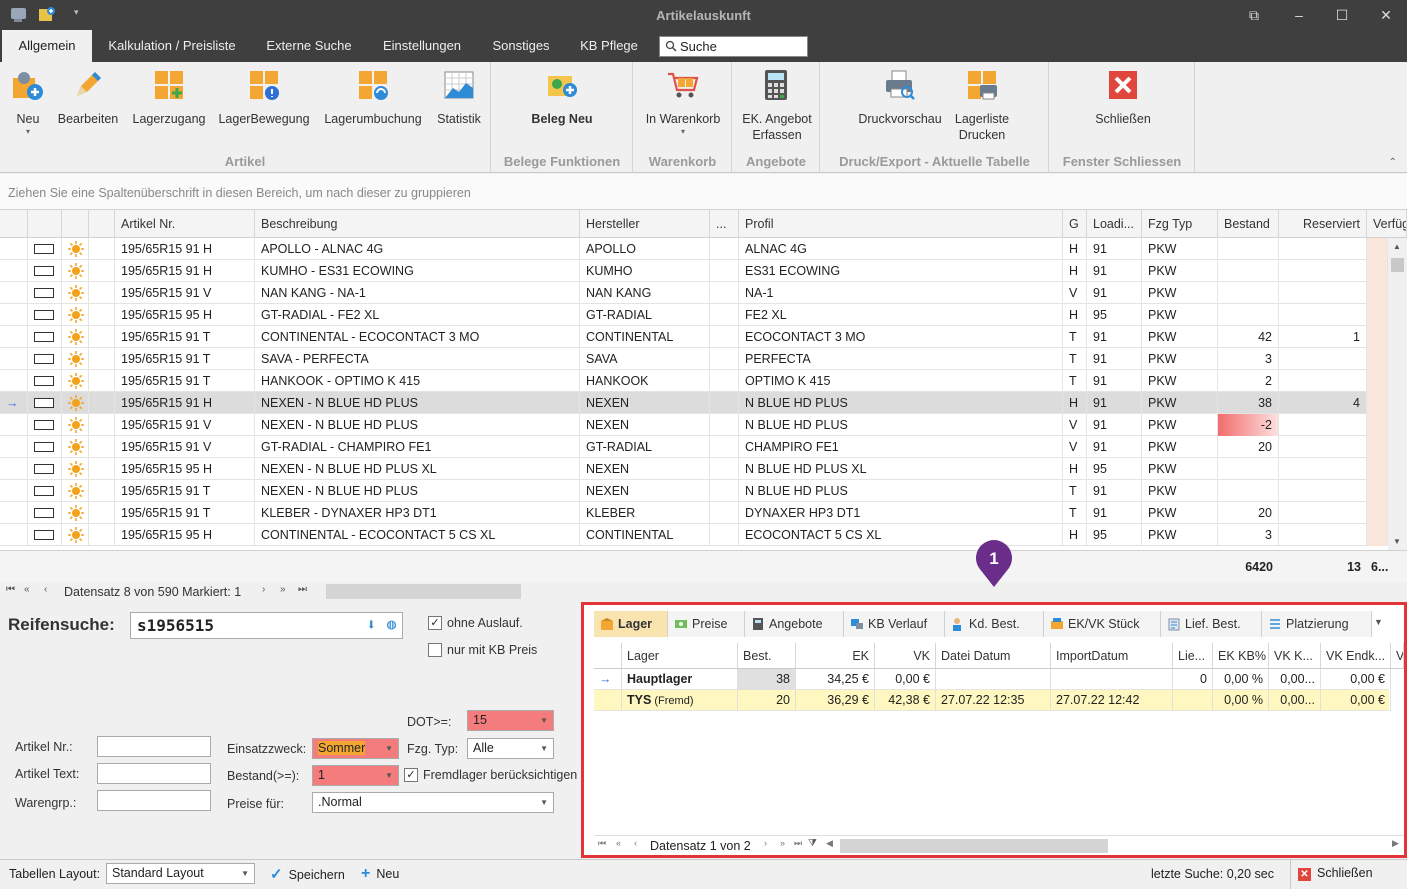 The height and width of the screenshot is (889, 1407). Describe the element at coordinates (1299, 15) in the screenshot. I see `minimize-button: –` at that location.